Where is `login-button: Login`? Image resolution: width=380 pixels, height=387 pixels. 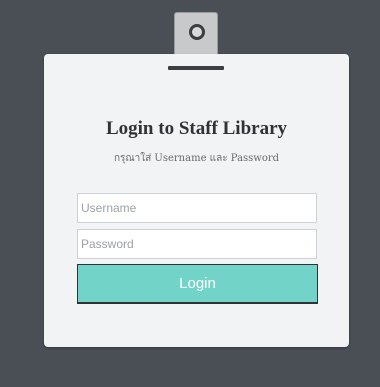
login-button: Login is located at coordinates (197, 284).